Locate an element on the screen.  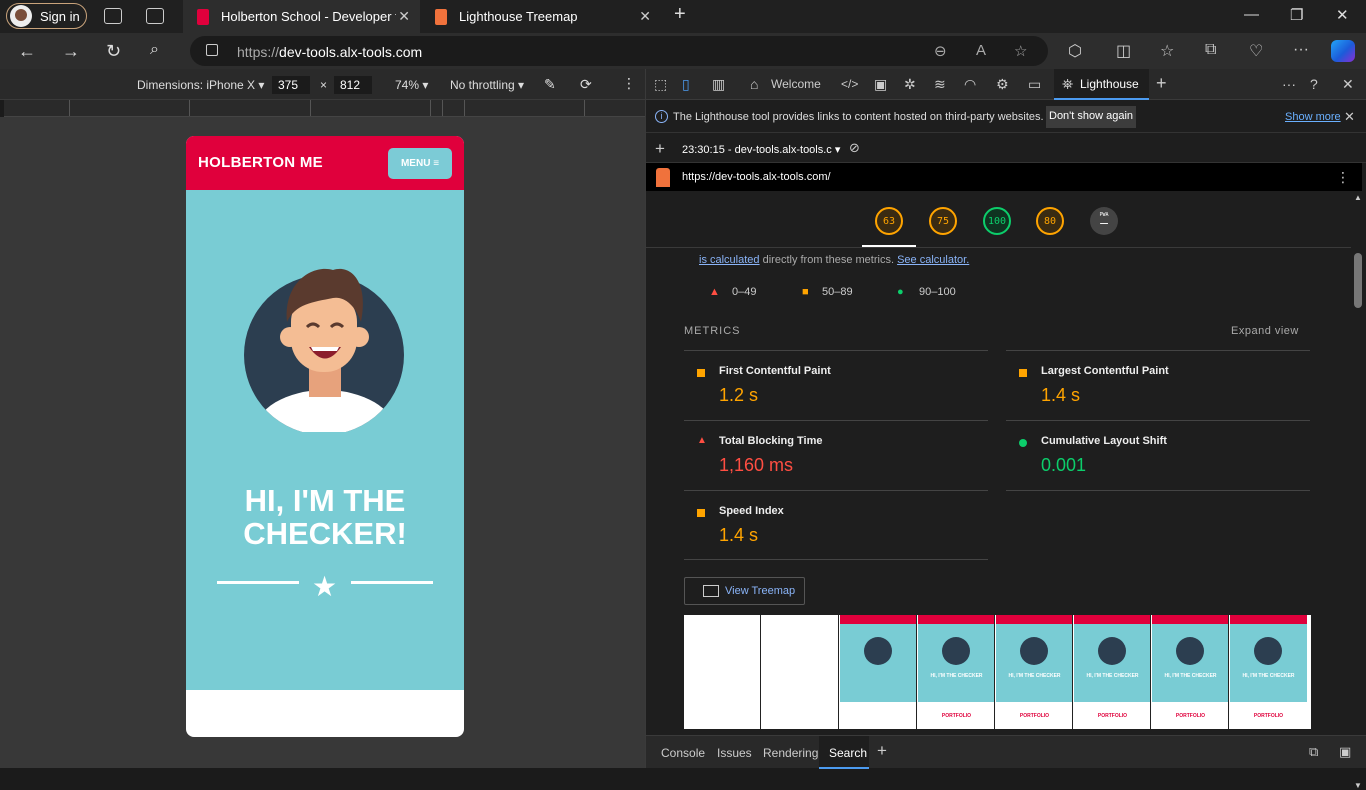
restore-icon: ❐ is located at coordinates (1296, 15).